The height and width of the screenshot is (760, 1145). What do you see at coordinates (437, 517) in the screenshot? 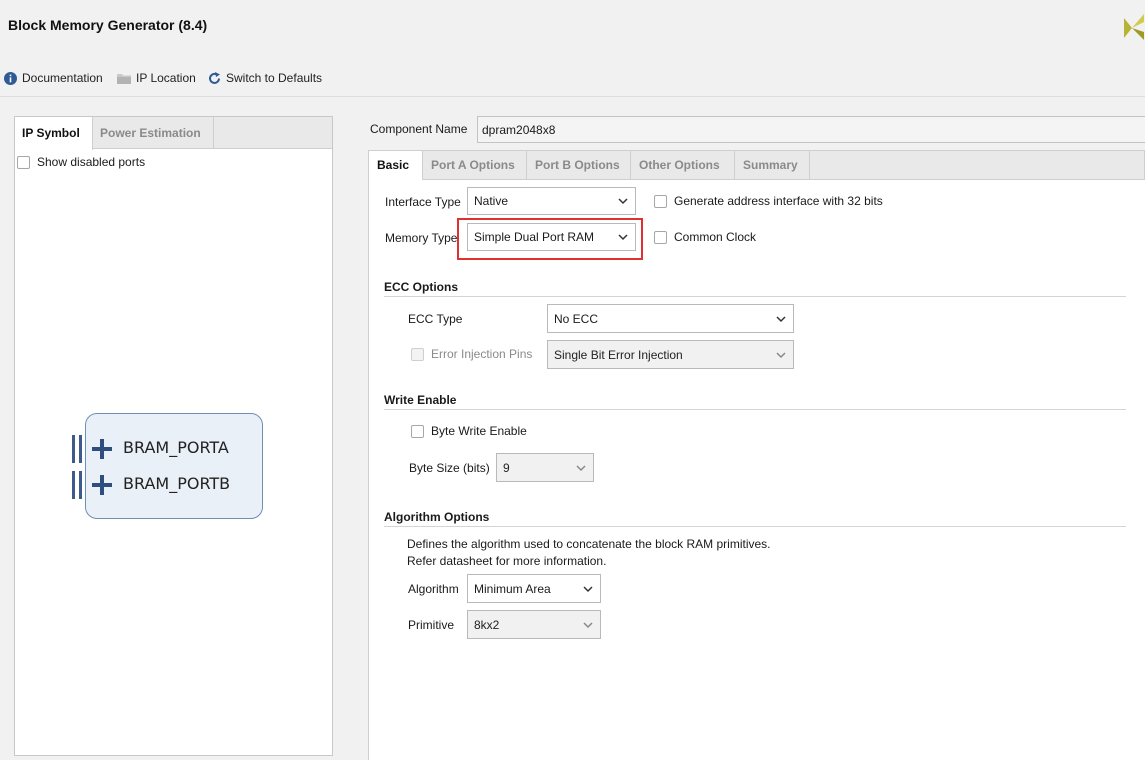
I see `algorithm-options-title: Algorithm Options` at bounding box center [437, 517].